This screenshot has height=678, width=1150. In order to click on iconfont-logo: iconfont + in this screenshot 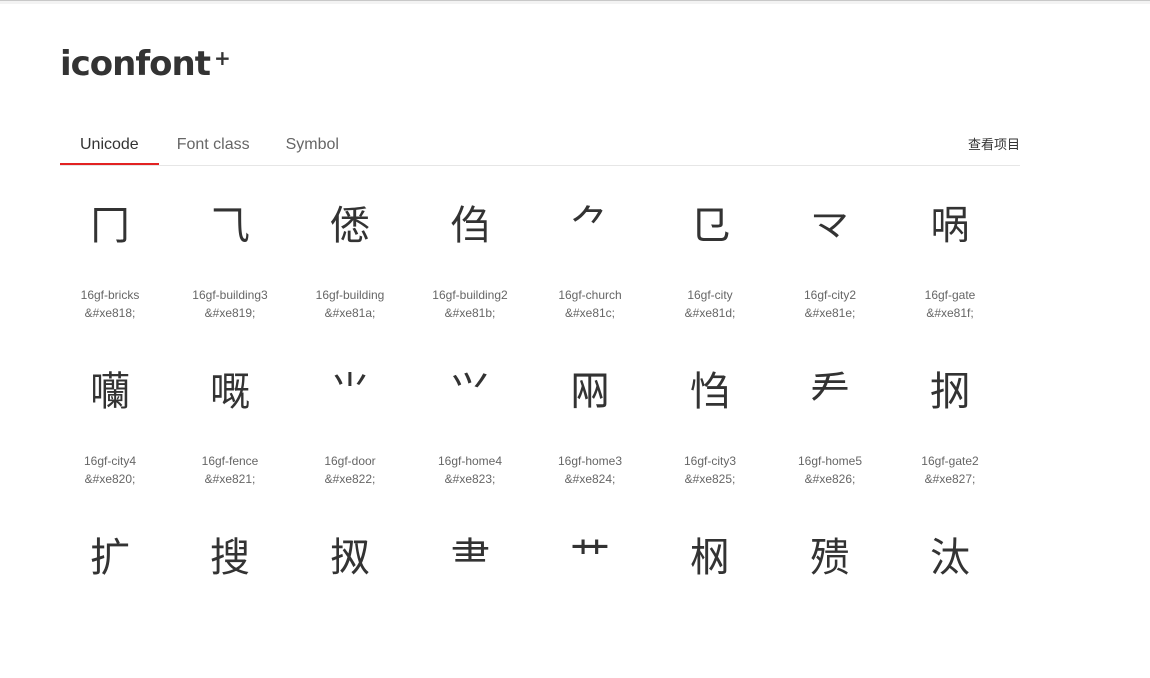, I will do `click(145, 64)`.